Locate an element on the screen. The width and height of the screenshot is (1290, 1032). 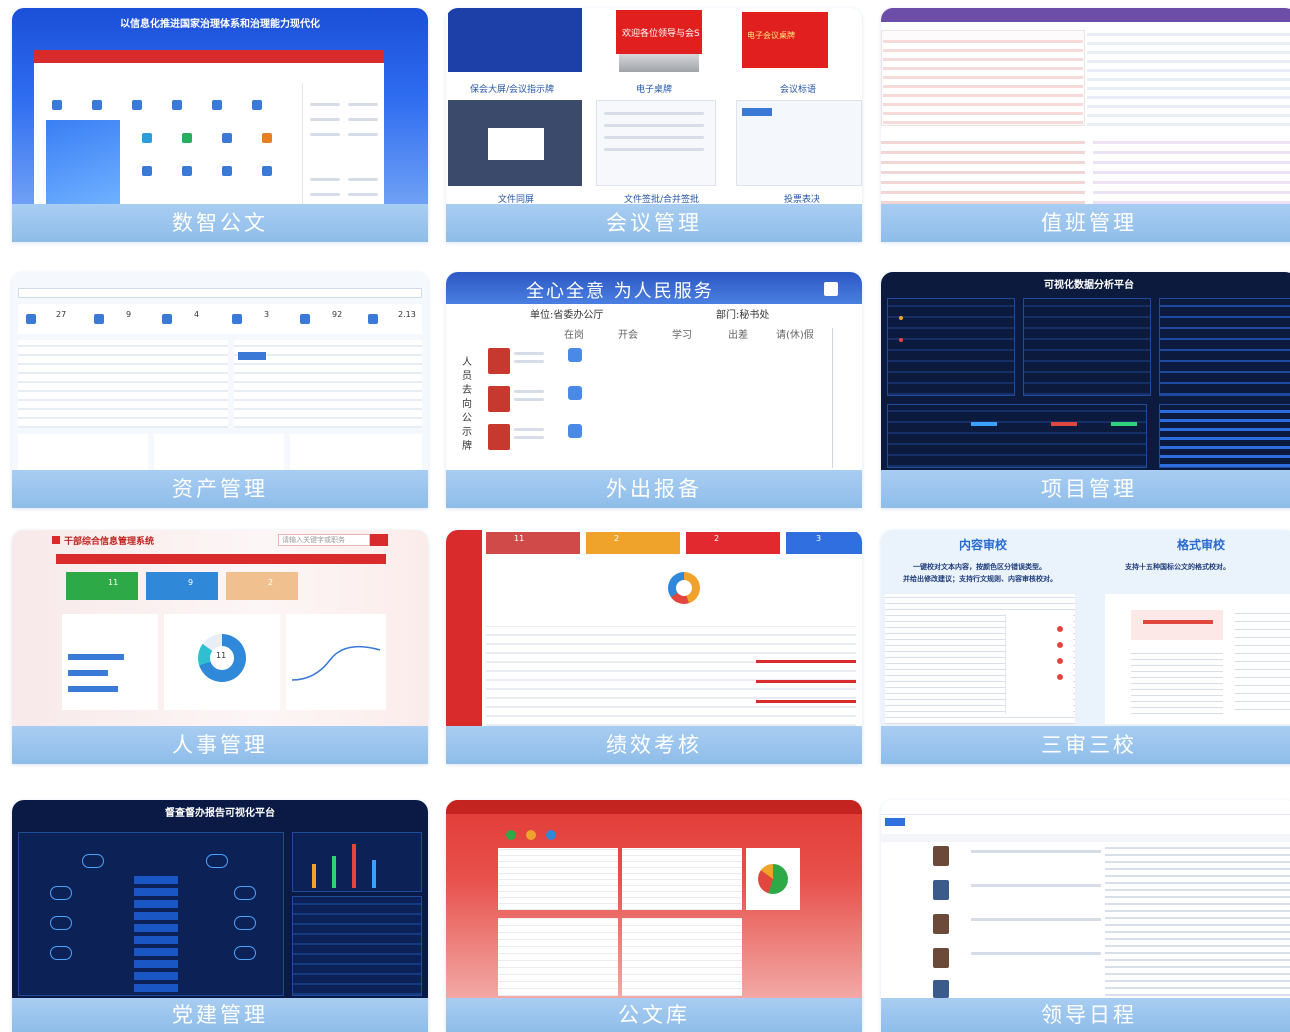
library-pie is located at coordinates (773, 879).